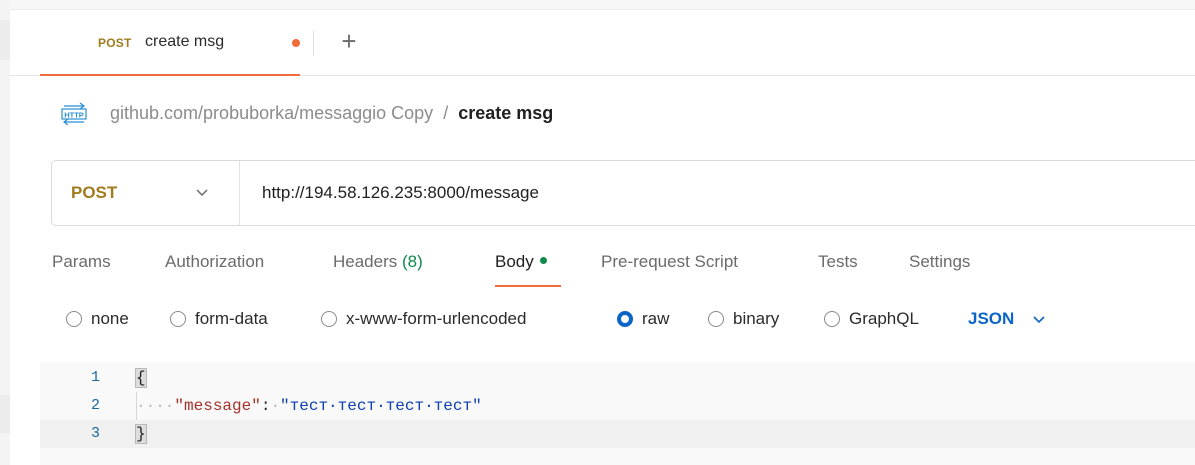  I want to click on tab-pre-request-script: Pre-request Script, so click(669, 262).